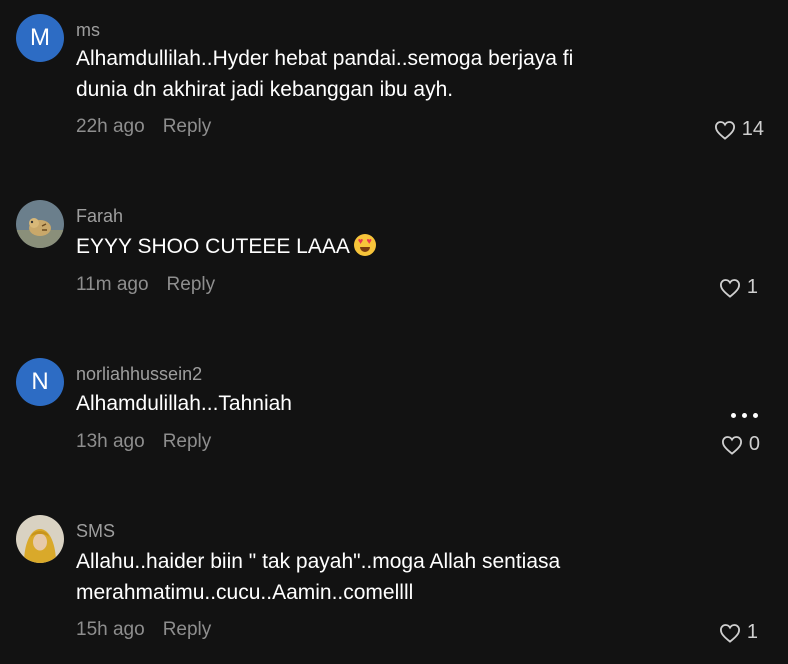  What do you see at coordinates (184, 403) in the screenshot?
I see `comment-text-line: Alhamdulillah...Tahniah` at bounding box center [184, 403].